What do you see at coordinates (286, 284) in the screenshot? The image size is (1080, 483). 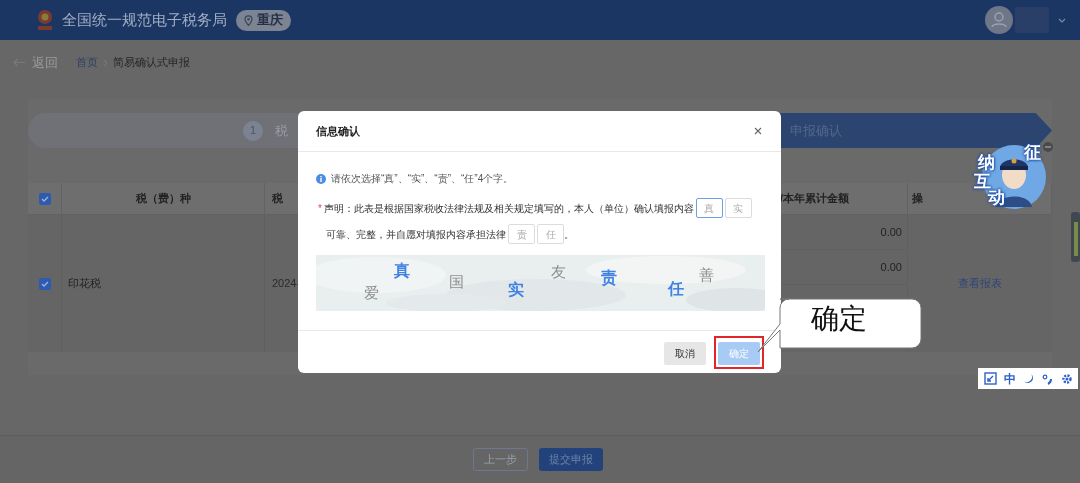 I see `table-cell-text: 2024-` at bounding box center [286, 284].